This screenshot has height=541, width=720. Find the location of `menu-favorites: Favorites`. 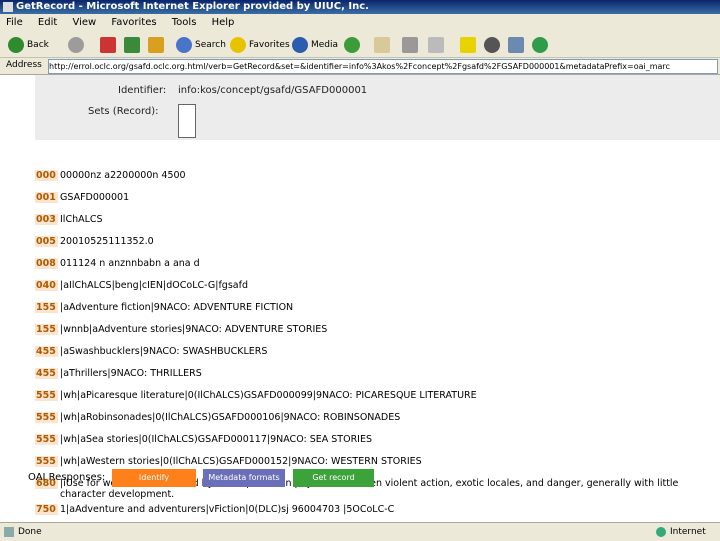

menu-favorites: Favorites is located at coordinates (133, 23).